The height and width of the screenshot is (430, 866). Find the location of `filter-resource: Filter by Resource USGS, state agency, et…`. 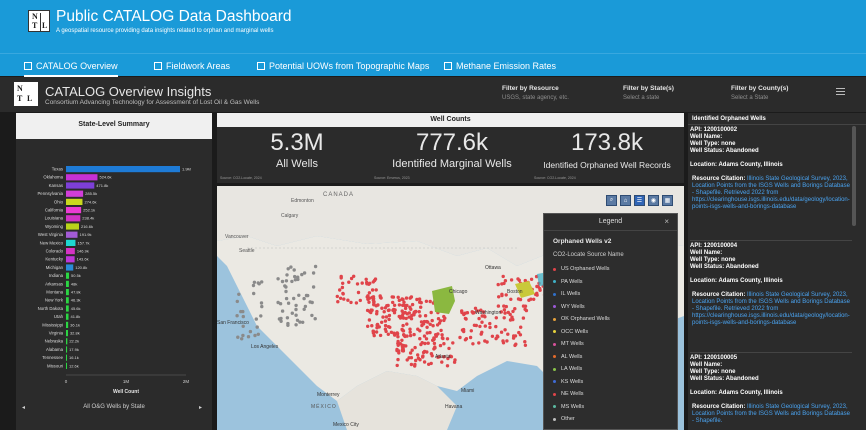

filter-resource: Filter by Resource USGS, state agency, et… is located at coordinates (535, 93).